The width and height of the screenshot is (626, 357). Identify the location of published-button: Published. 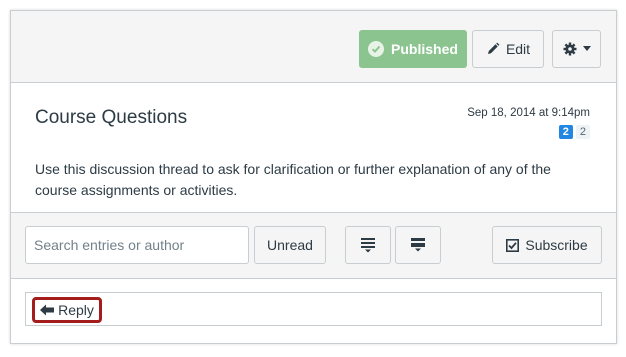
(413, 49).